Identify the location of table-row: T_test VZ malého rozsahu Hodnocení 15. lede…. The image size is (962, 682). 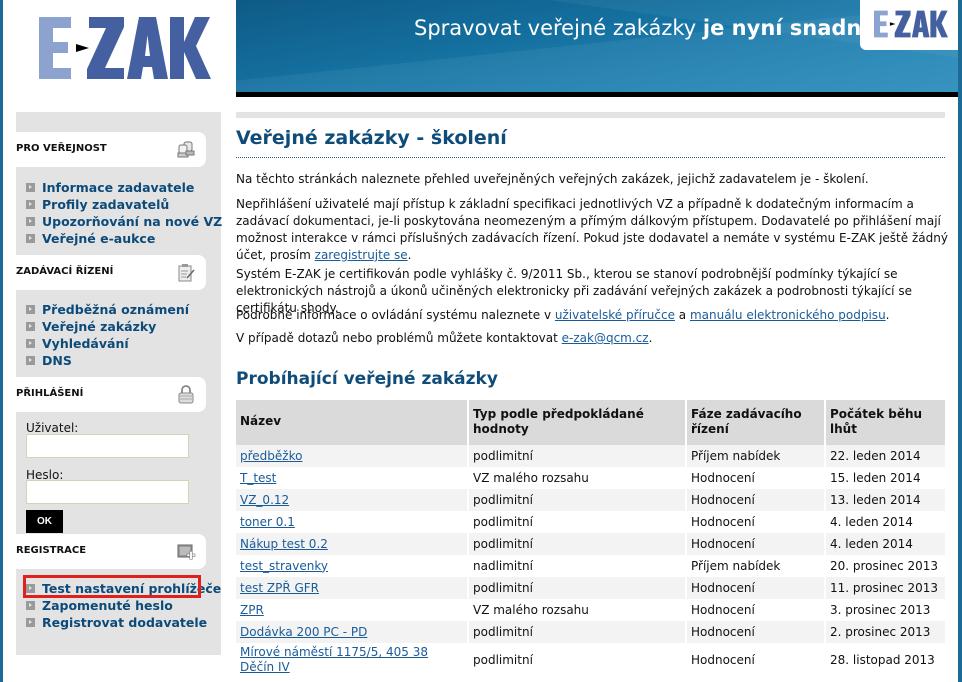
(590, 478).